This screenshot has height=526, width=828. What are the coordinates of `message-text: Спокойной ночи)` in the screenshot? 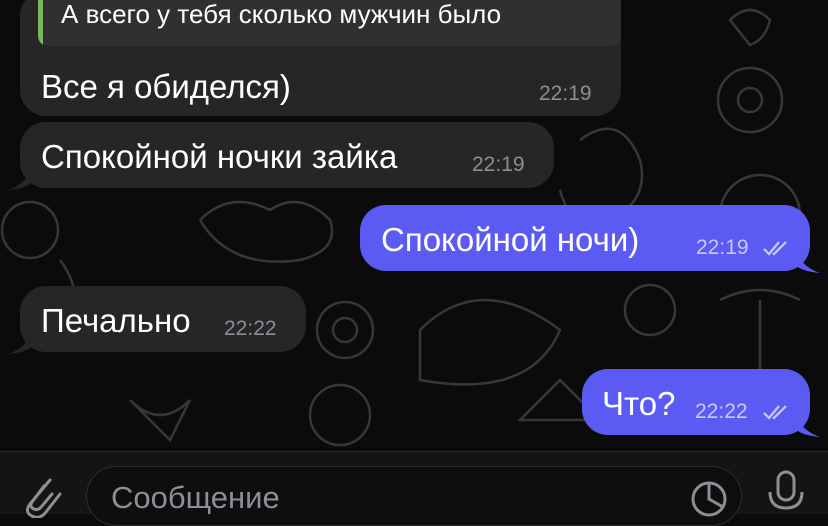 It's located at (510, 239).